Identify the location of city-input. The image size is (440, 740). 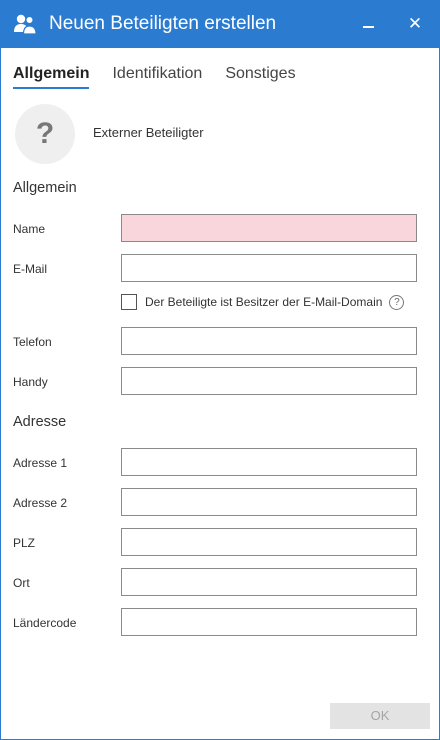
(269, 582).